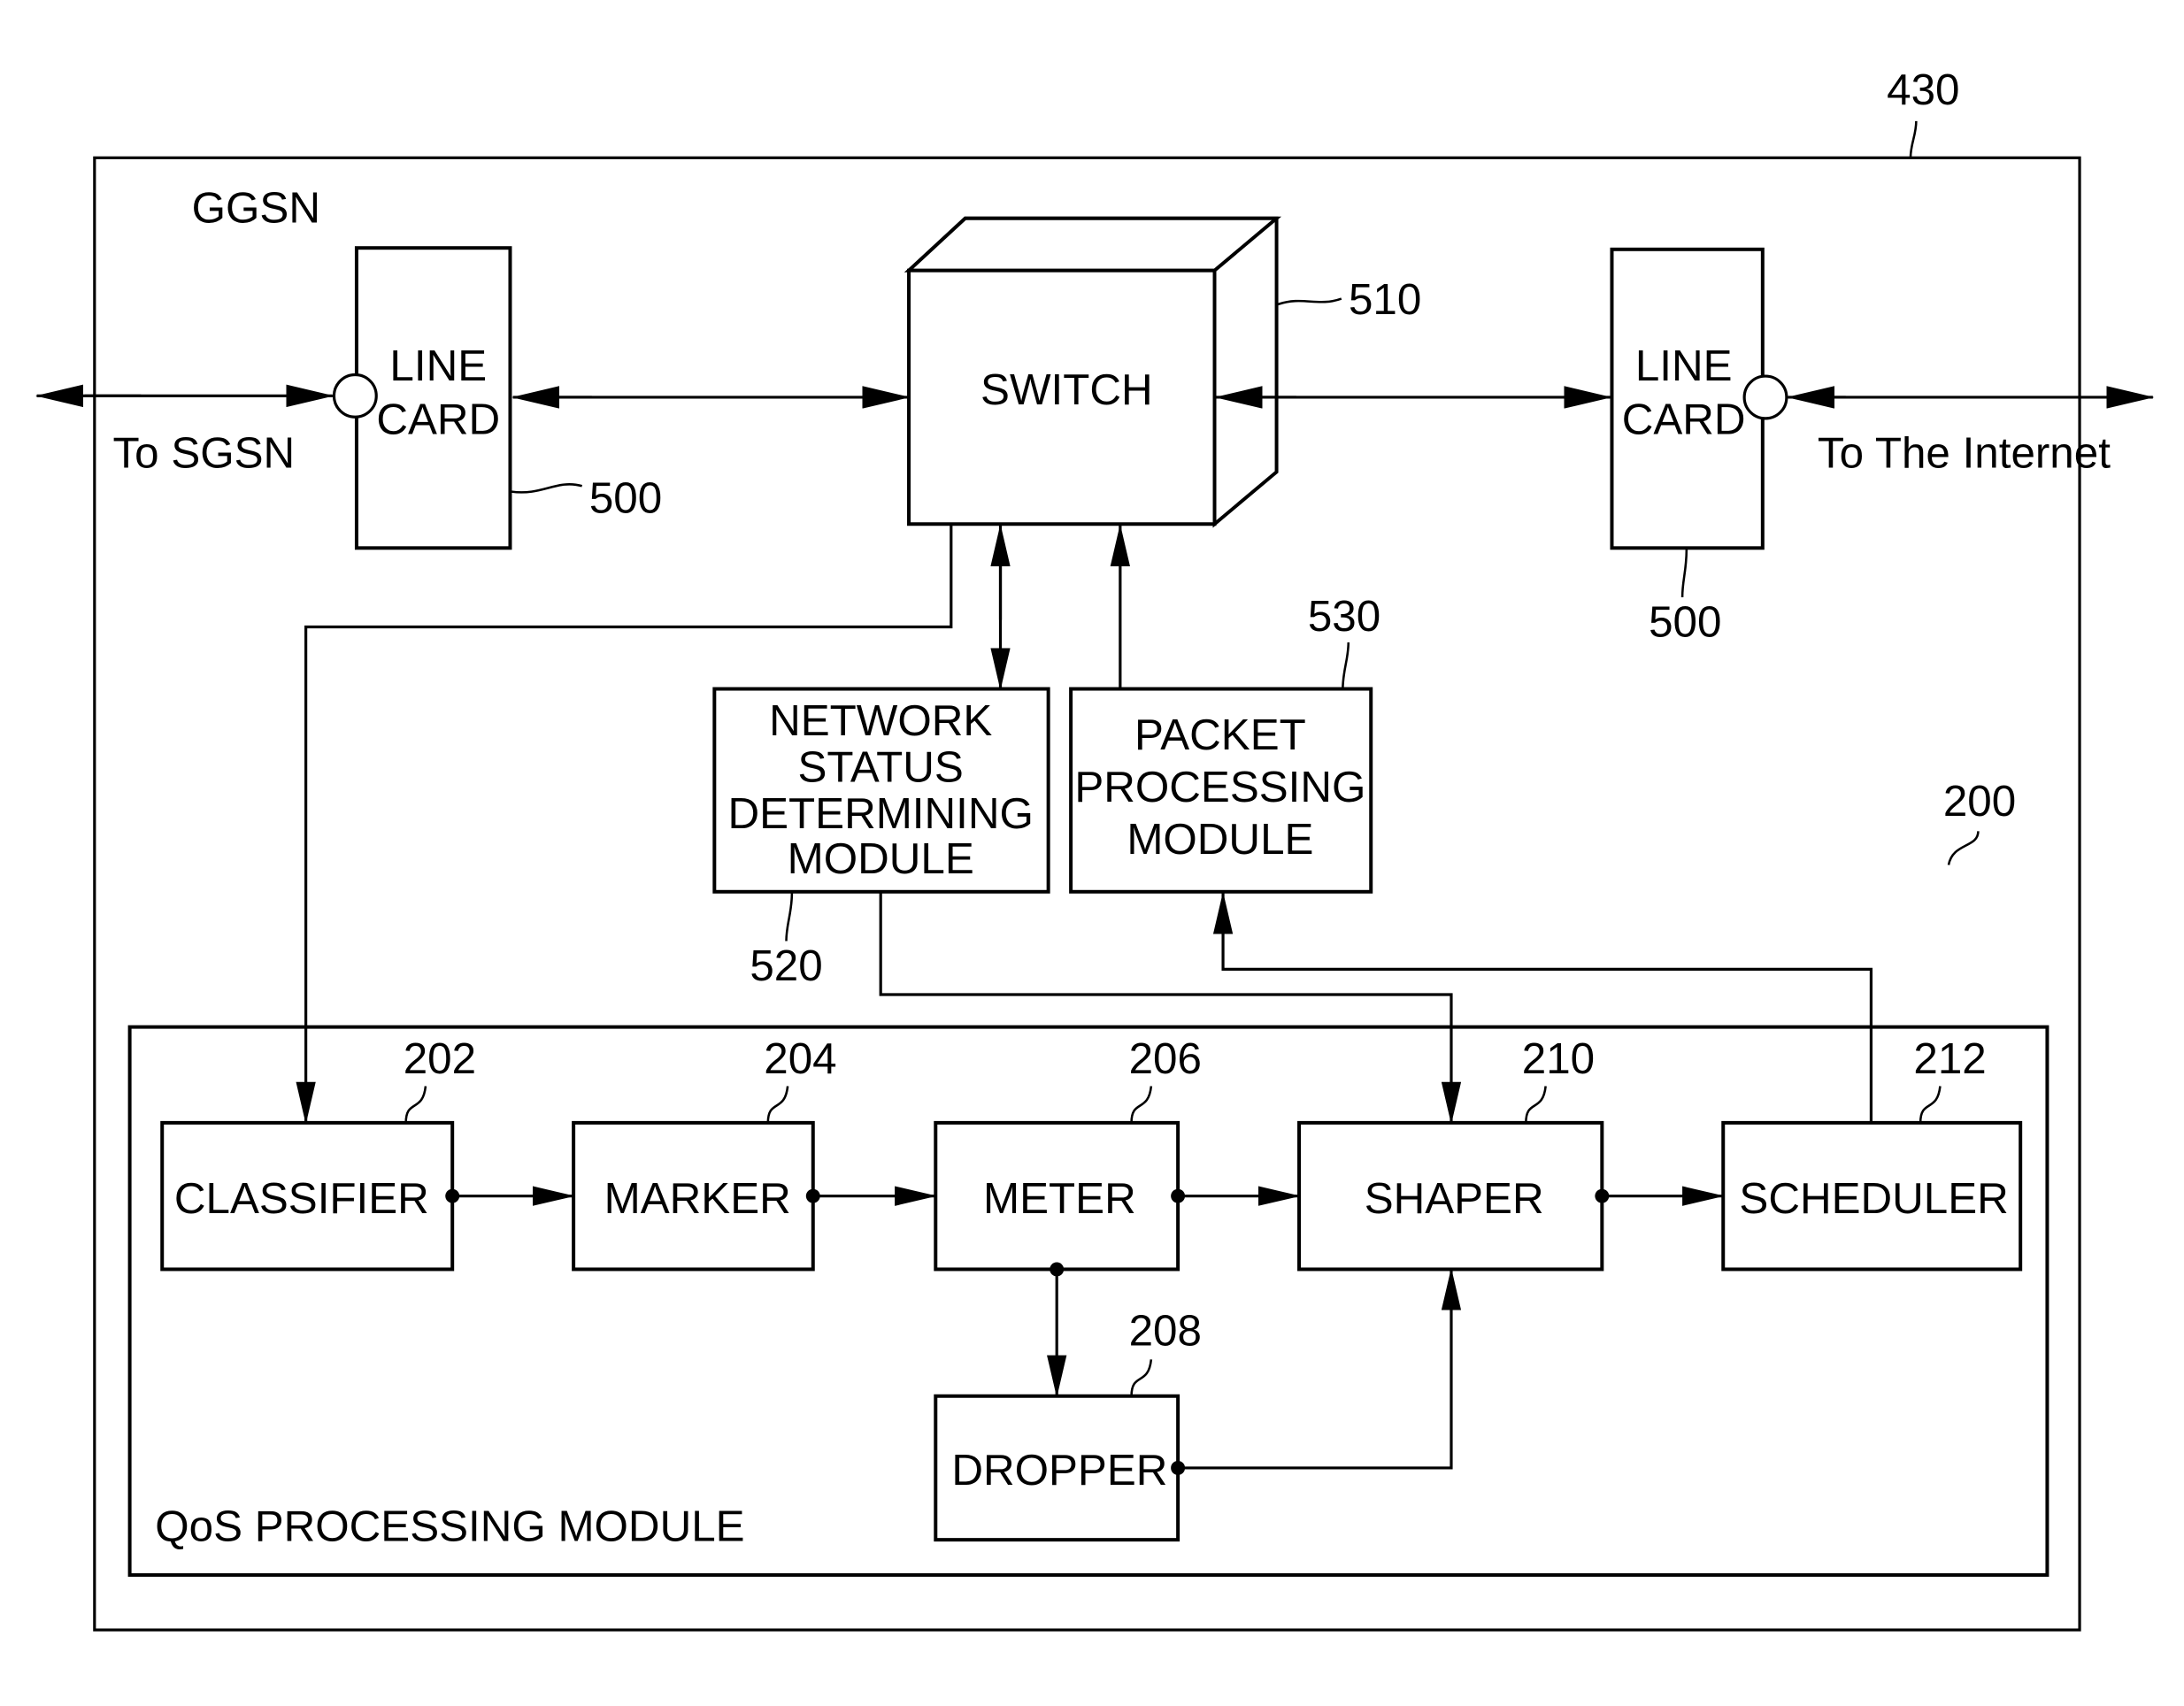 Image resolution: width=2184 pixels, height=1706 pixels. I want to click on classifier-label: CLASSIFIER, so click(301, 1198).